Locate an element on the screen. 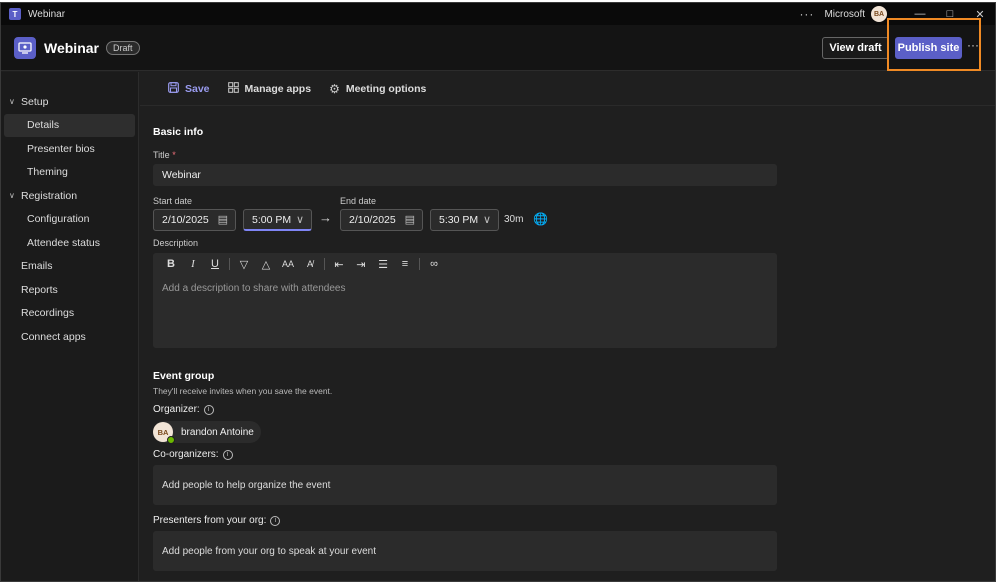  organizer-chip: BA brandon Antoine is located at coordinates (207, 432).